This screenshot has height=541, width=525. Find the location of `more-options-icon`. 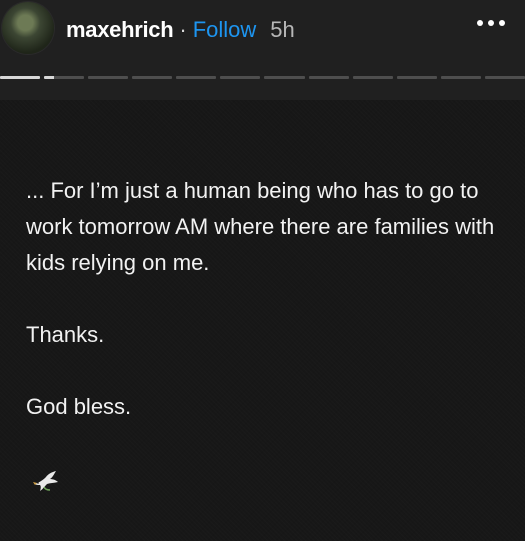

more-options-icon is located at coordinates (491, 23).